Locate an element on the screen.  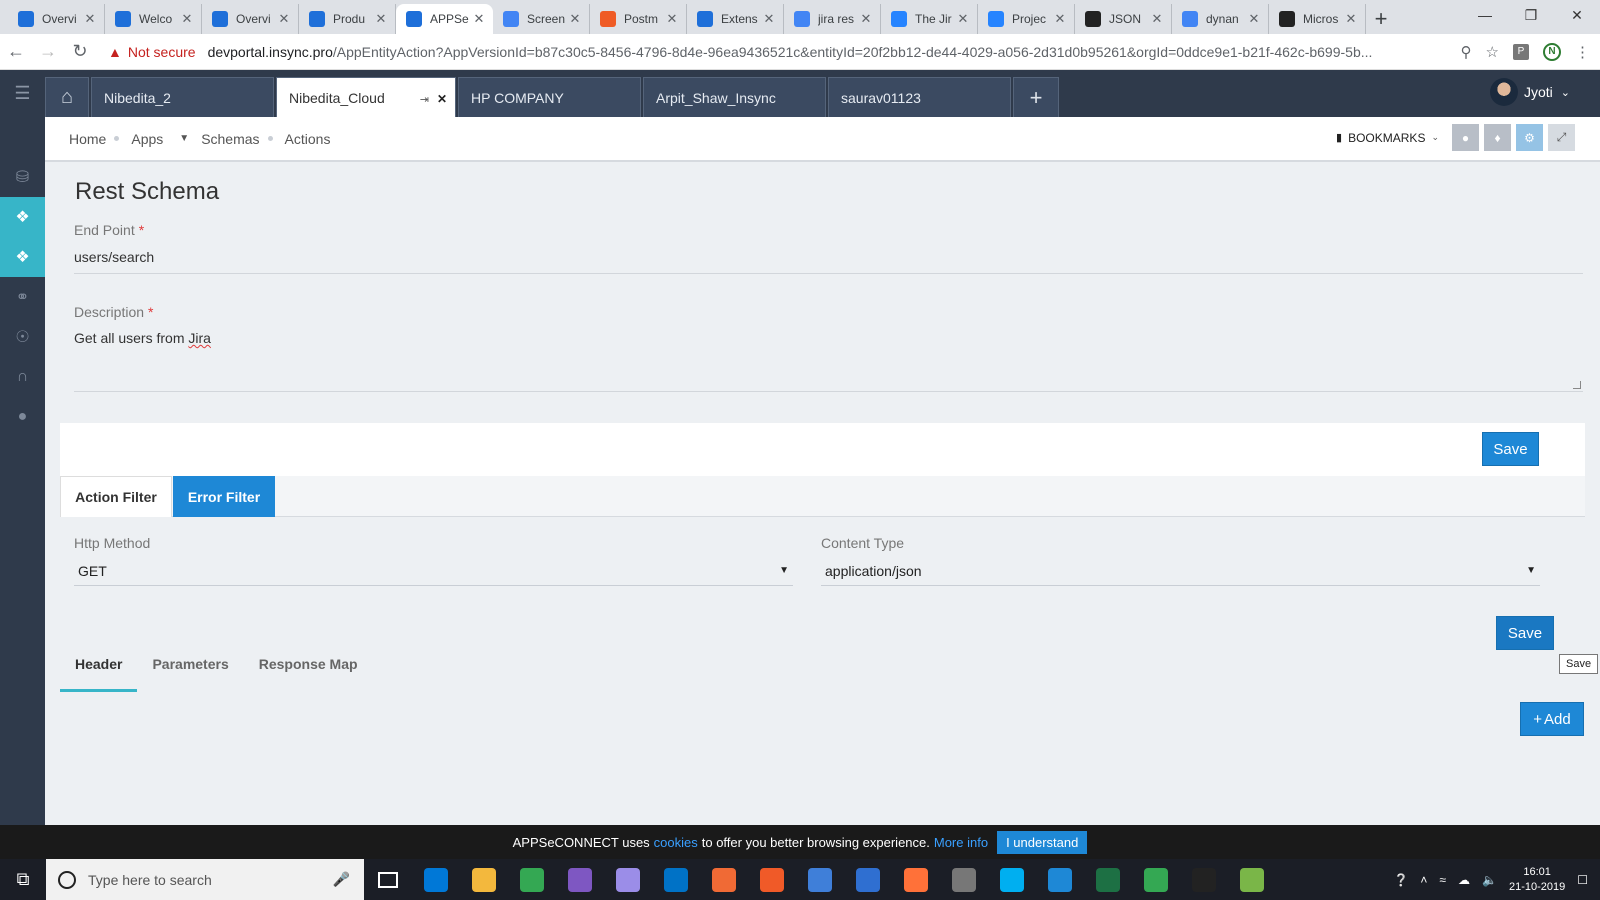
cloud-icon: ☁ is located at coordinates (1464, 880).